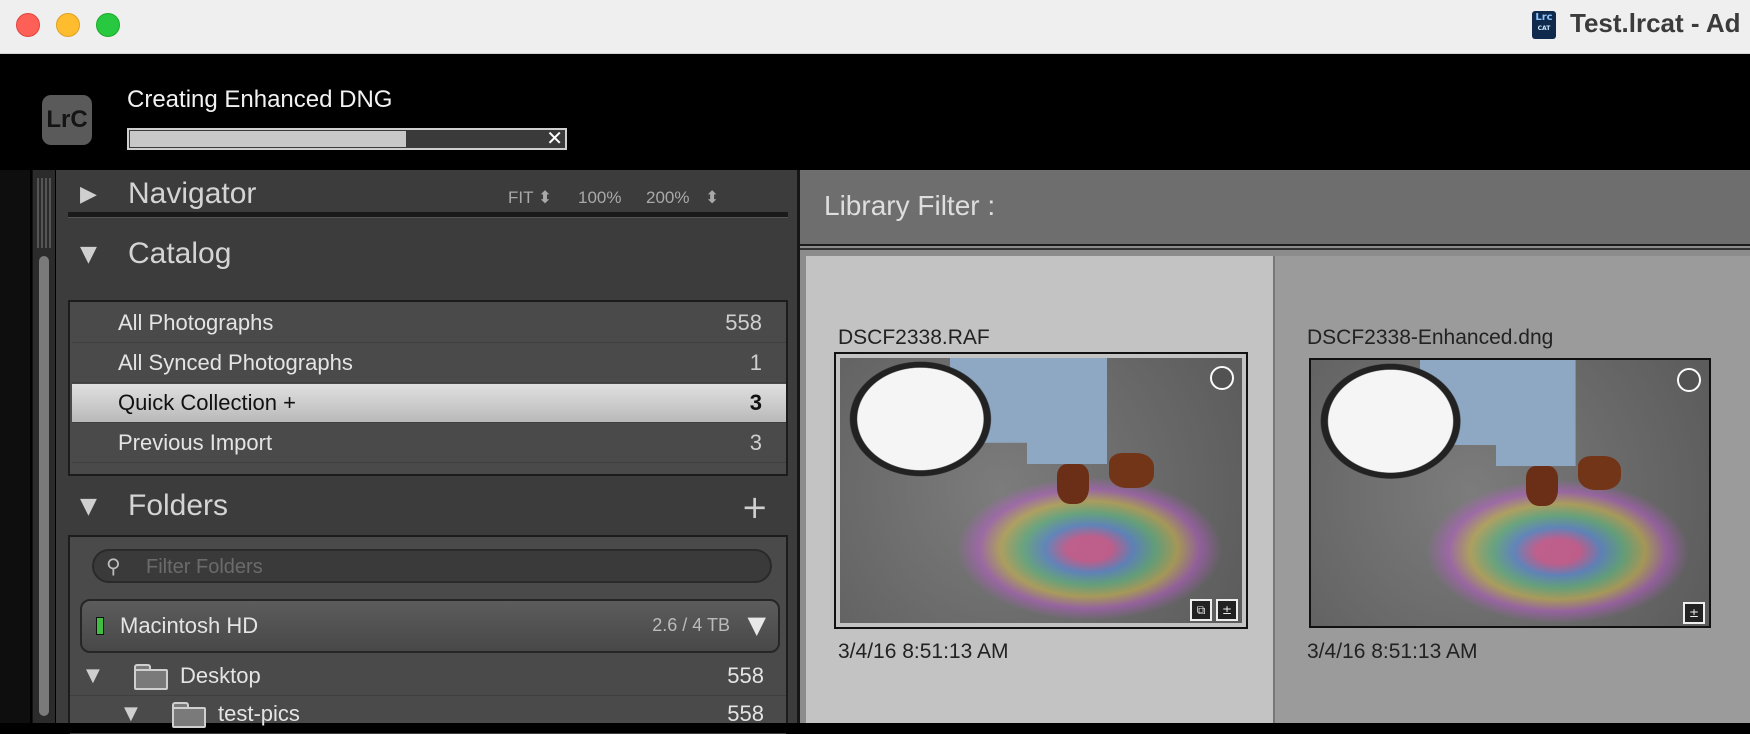 Image resolution: width=1750 pixels, height=734 pixels. I want to click on navigator-disclosure-icon: ▶, so click(88, 194).